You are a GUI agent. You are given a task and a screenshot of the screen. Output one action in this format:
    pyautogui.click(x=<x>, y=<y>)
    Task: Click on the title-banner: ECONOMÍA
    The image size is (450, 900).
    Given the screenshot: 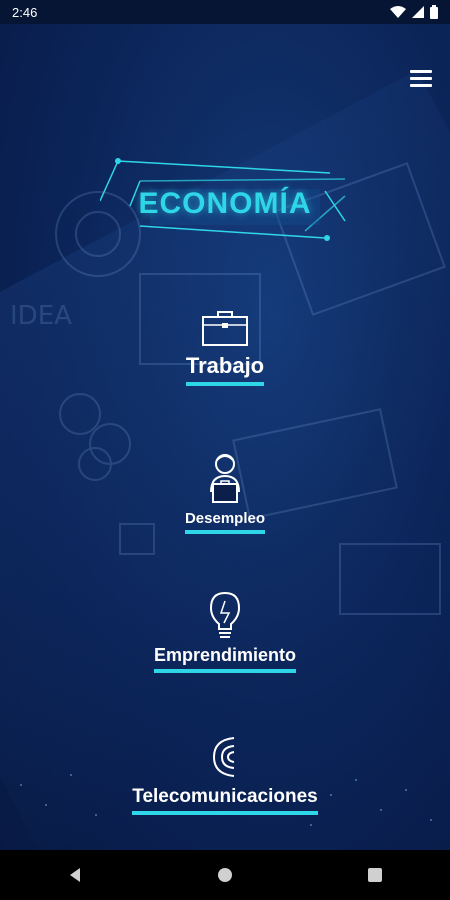 What is the action you would take?
    pyautogui.click(x=225, y=196)
    